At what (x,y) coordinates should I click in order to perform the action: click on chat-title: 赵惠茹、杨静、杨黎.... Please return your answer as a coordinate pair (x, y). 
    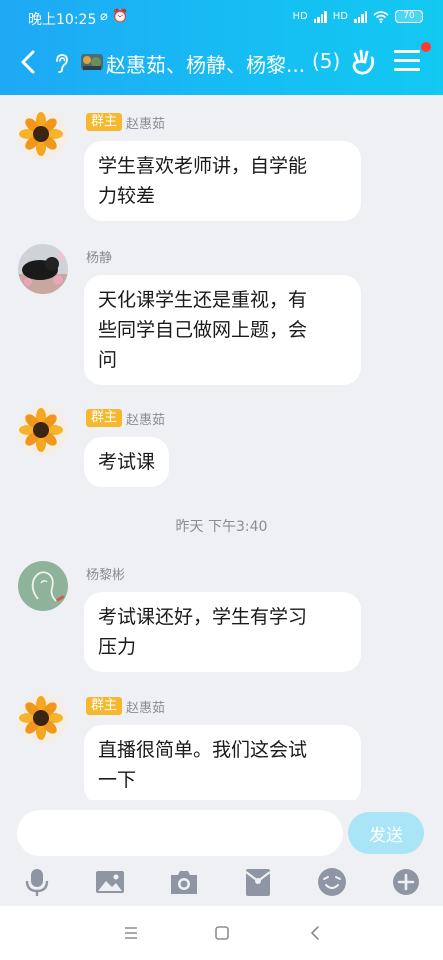
    Looking at the image, I should click on (205, 63).